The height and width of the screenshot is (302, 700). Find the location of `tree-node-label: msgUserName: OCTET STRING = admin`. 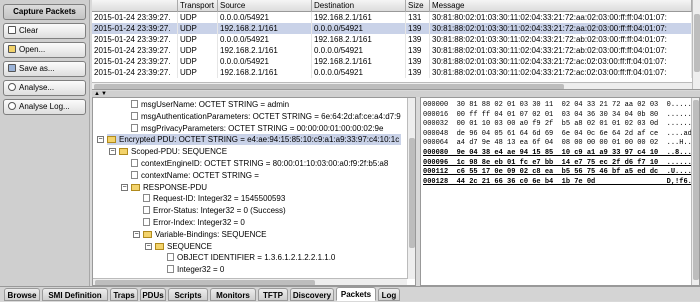

tree-node-label: msgUserName: OCTET STRING = admin is located at coordinates (215, 104).